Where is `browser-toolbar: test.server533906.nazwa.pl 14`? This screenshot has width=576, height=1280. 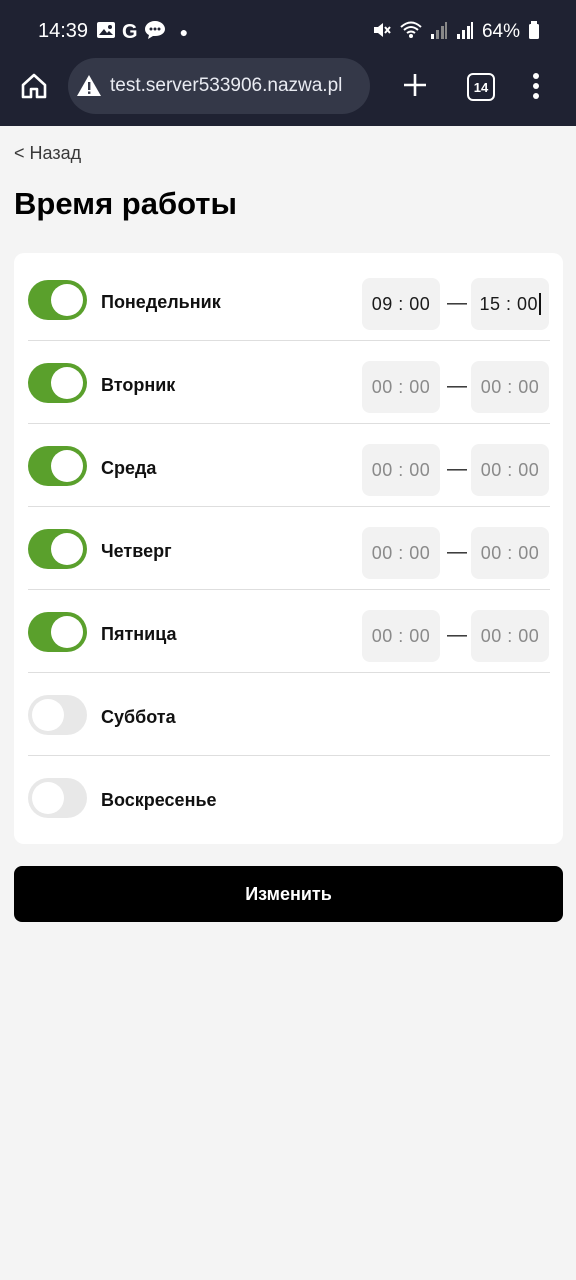
browser-toolbar: test.server533906.nazwa.pl 14 is located at coordinates (288, 88).